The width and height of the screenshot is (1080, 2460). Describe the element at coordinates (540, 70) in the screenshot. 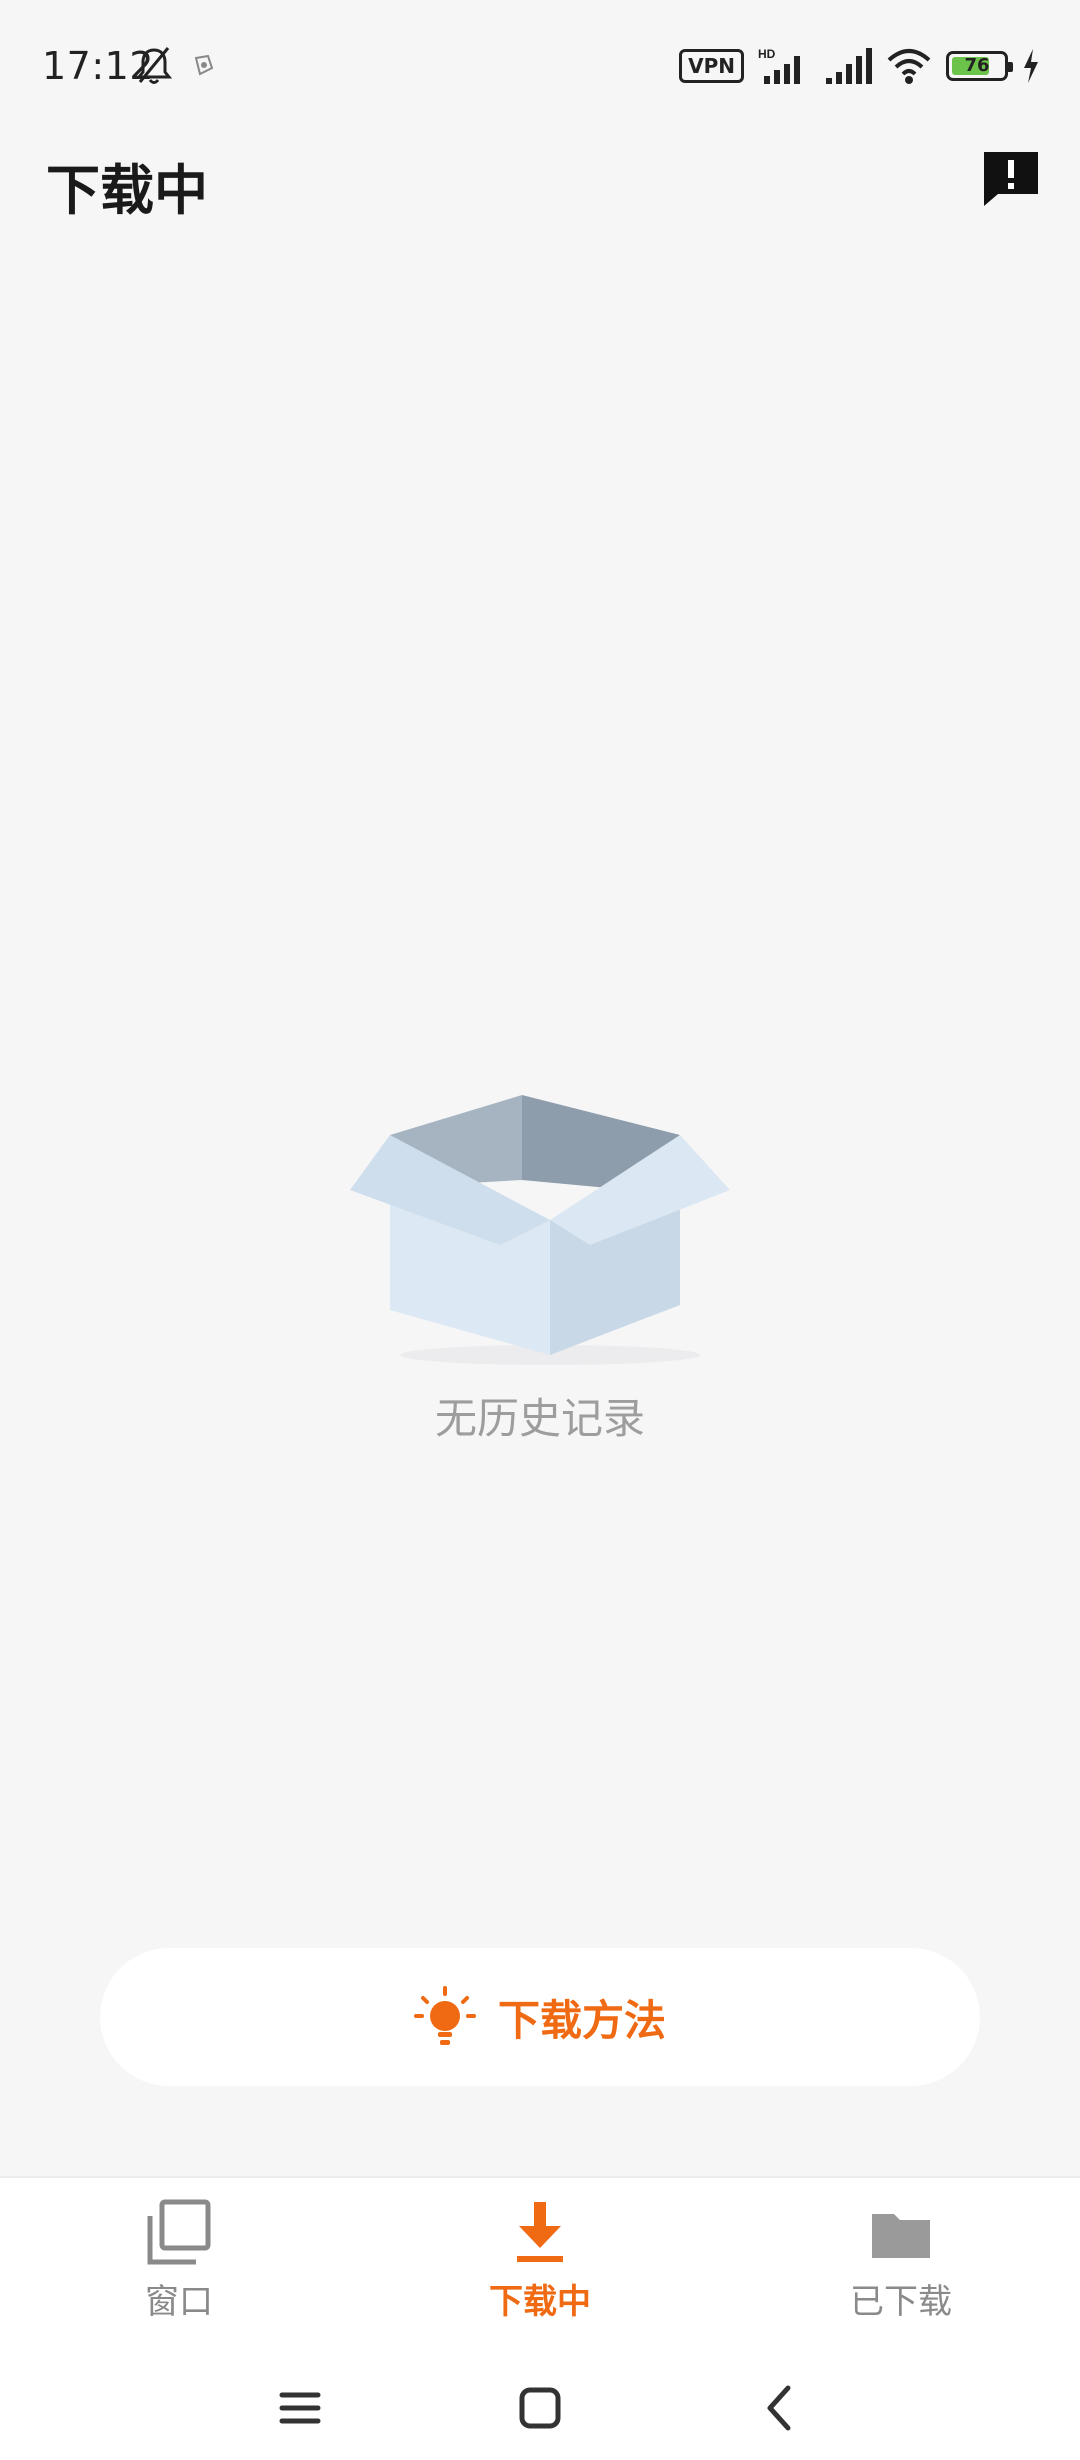

I see `status-bar: 17:12 VPN HD 76` at that location.